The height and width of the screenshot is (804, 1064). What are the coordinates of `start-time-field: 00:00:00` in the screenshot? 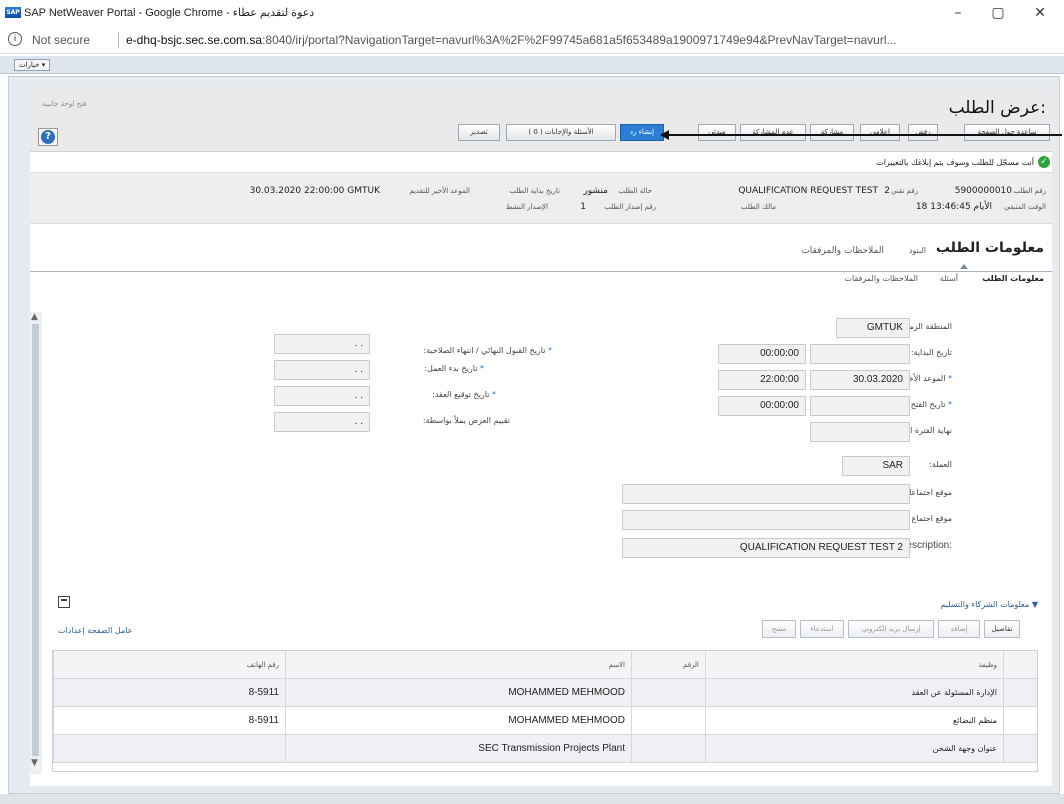 It's located at (762, 354).